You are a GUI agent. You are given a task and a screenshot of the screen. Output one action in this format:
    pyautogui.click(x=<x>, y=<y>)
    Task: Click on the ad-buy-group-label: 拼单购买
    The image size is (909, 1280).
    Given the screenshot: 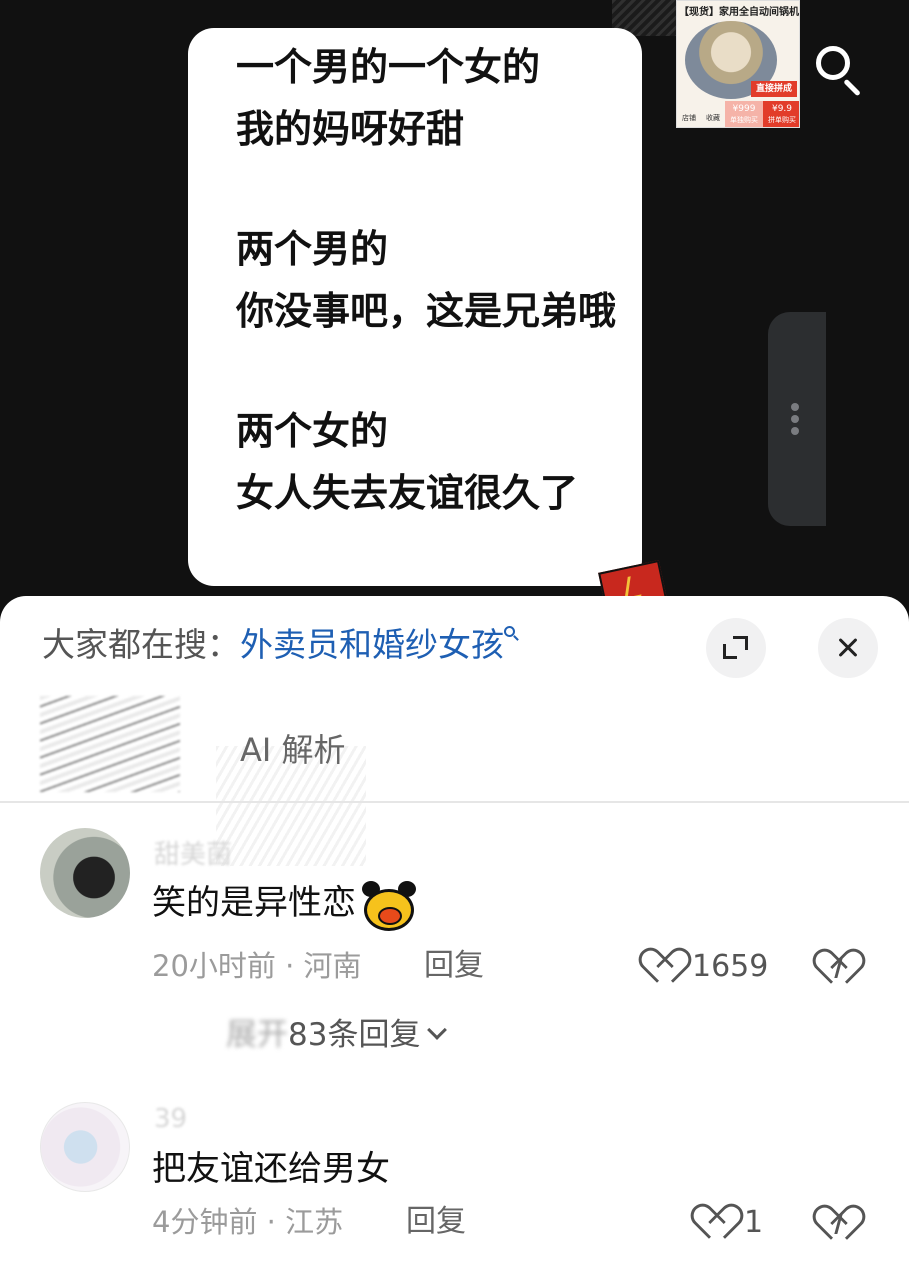 What is the action you would take?
    pyautogui.click(x=782, y=120)
    